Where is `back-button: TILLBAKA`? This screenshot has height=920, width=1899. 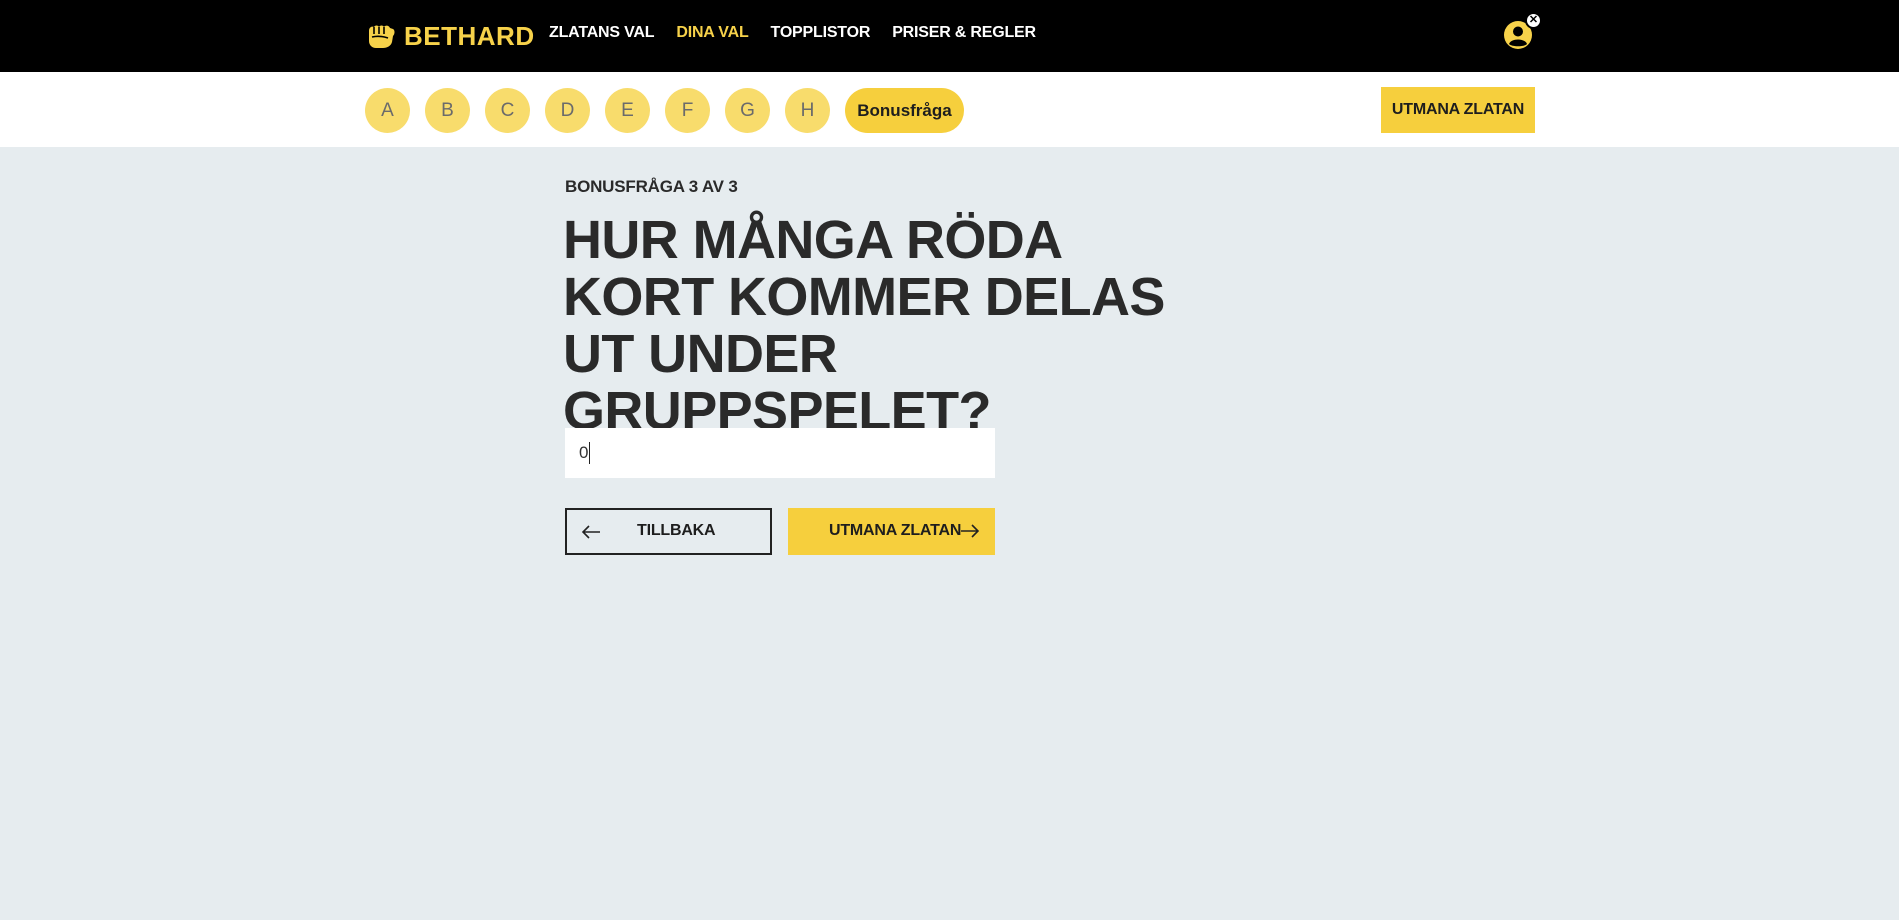
back-button: TILLBAKA is located at coordinates (668, 531).